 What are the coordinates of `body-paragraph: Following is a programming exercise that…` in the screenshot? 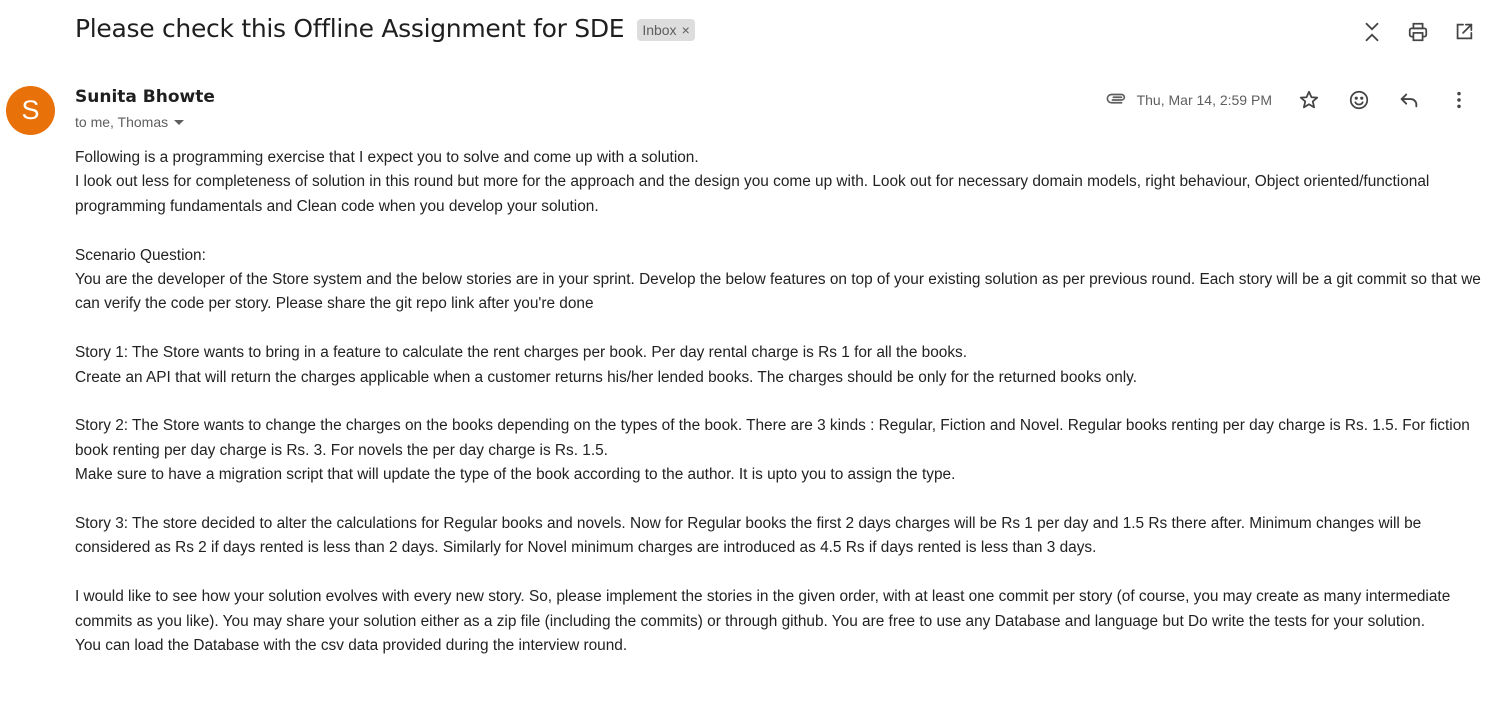 It's located at (387, 157).